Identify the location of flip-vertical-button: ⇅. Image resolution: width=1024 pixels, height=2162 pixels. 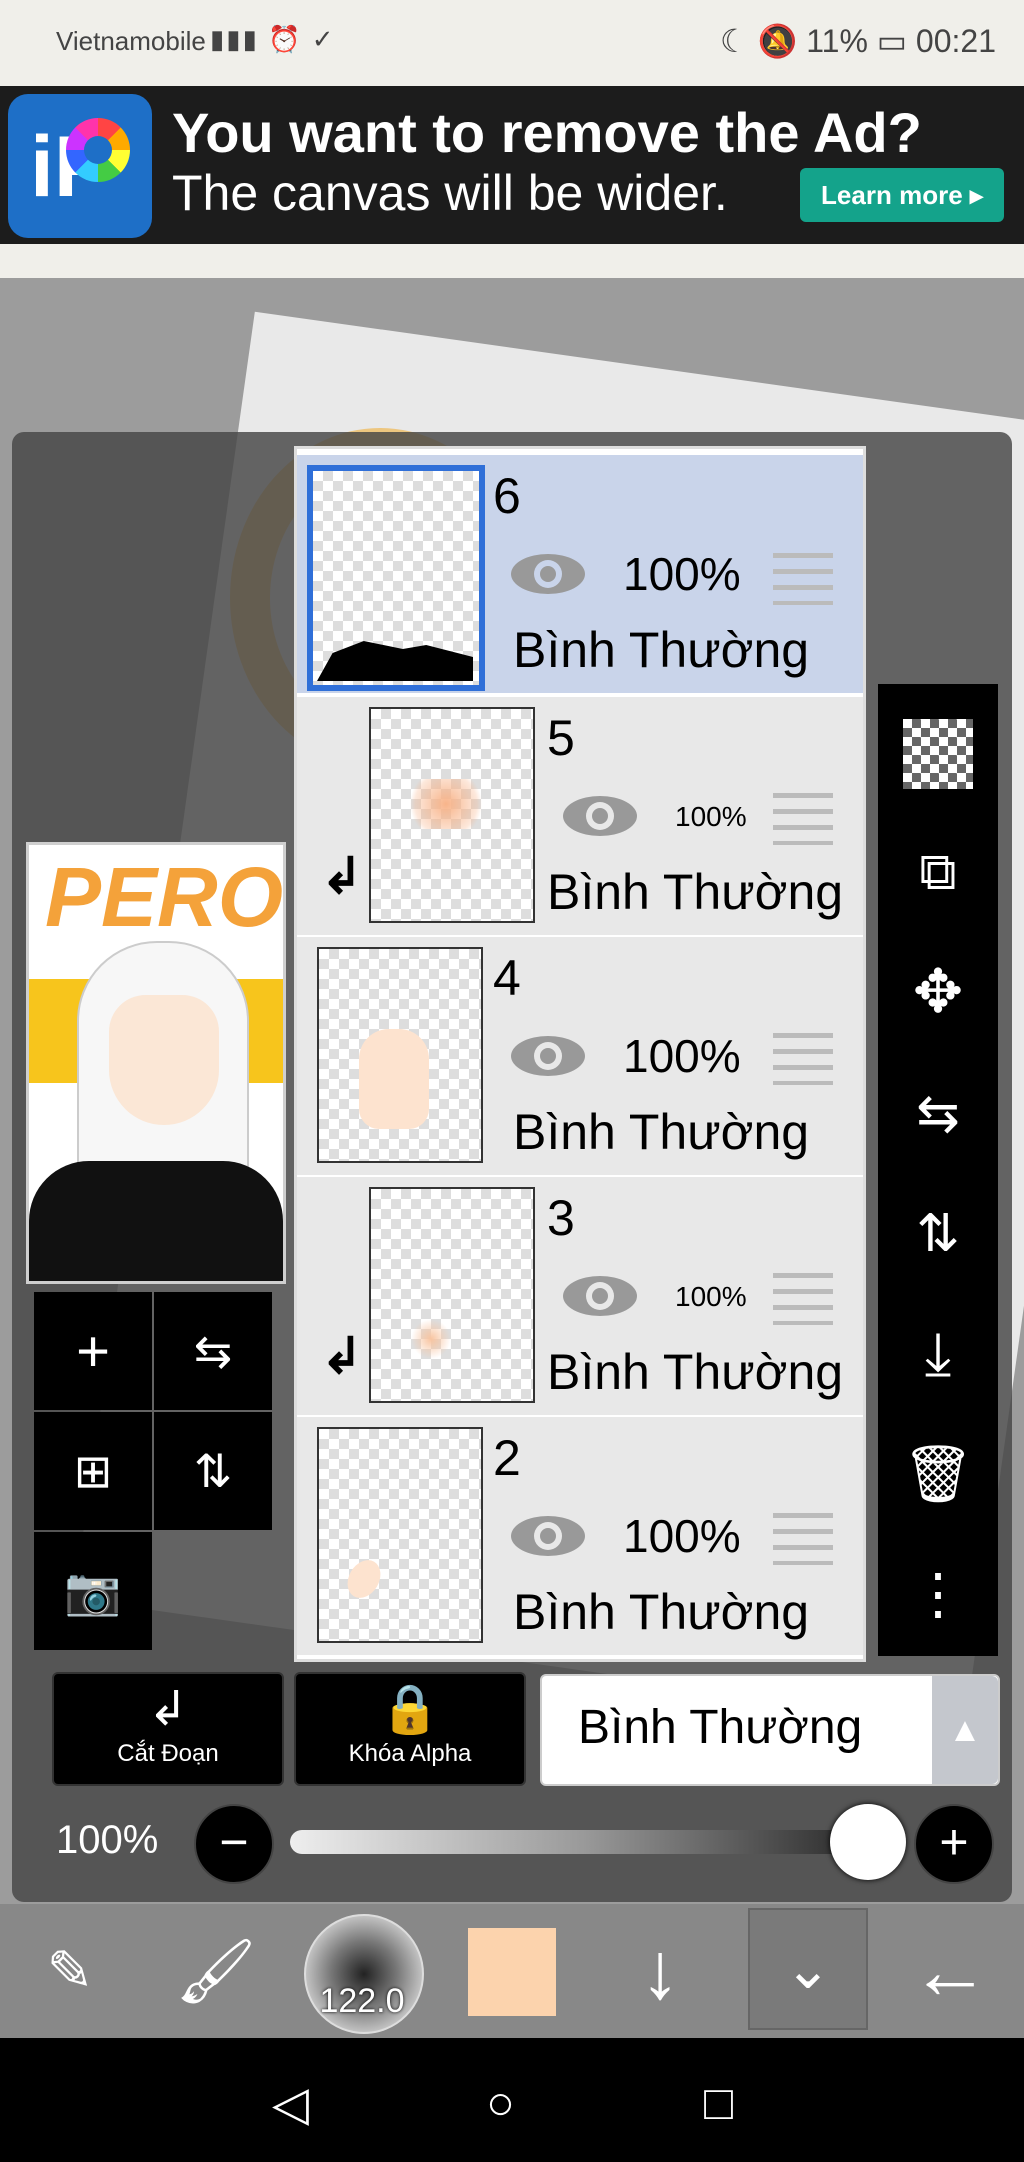
(213, 1471).